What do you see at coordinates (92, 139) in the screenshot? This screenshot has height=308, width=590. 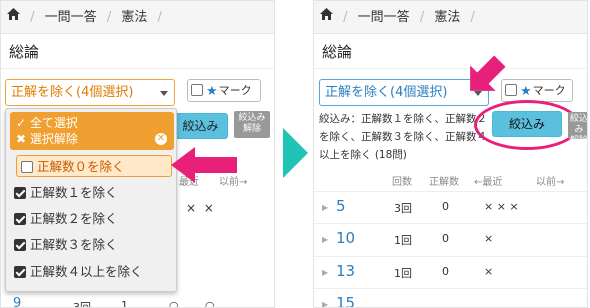 I see `deselect-all-option: ✖ 選択解除` at bounding box center [92, 139].